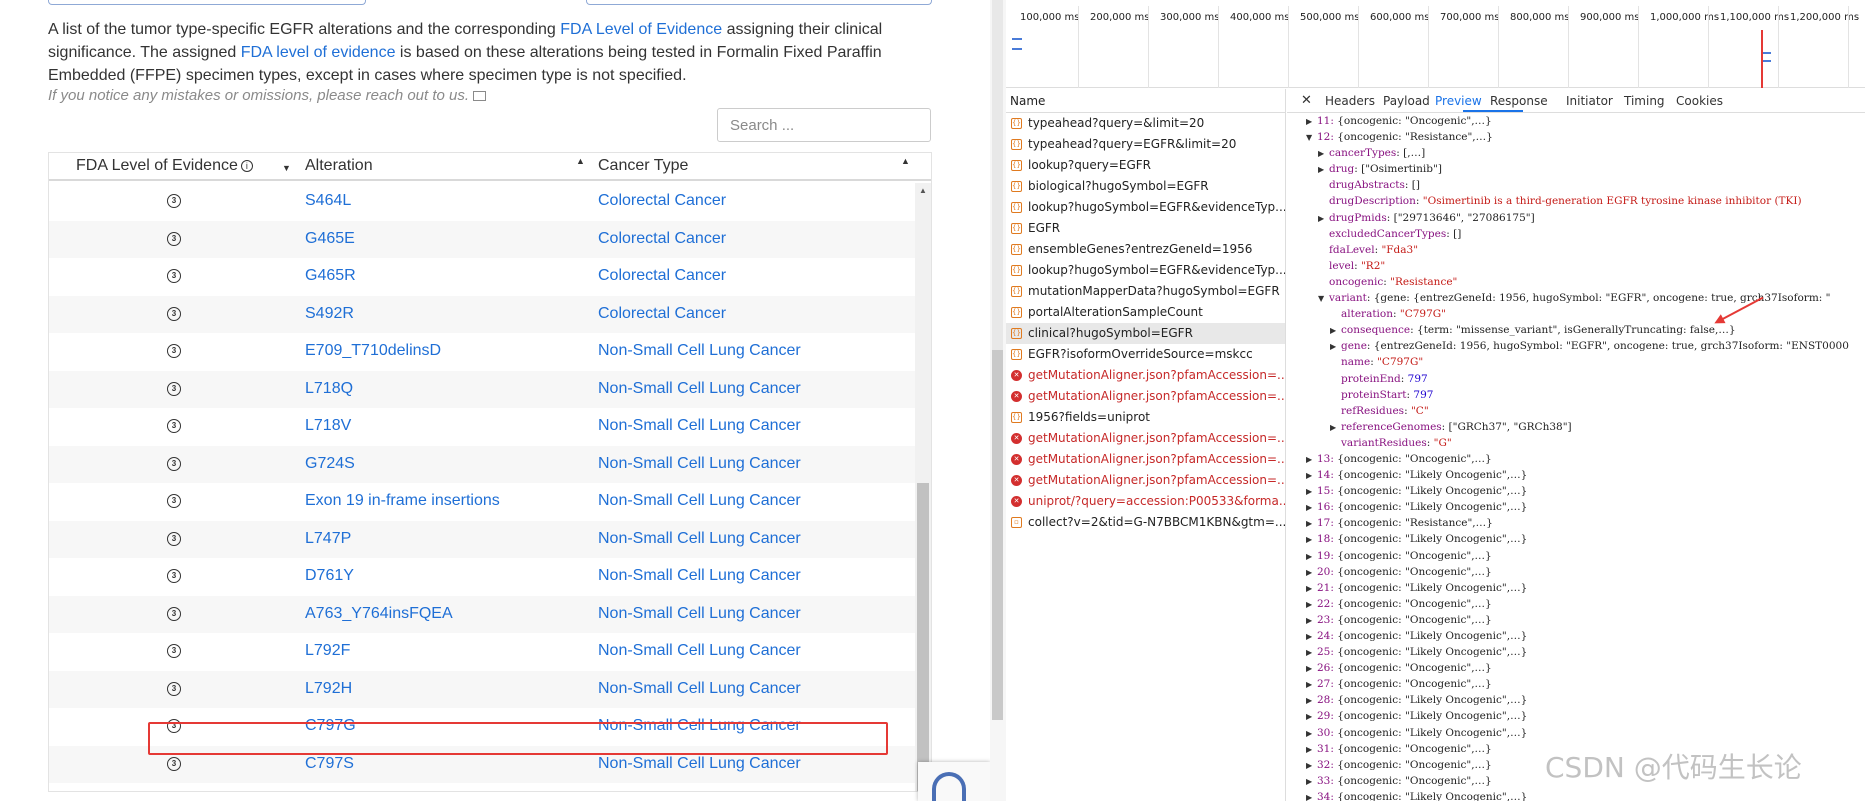 The image size is (1865, 801). I want to click on json-line: level: "R2", so click(1576, 267).